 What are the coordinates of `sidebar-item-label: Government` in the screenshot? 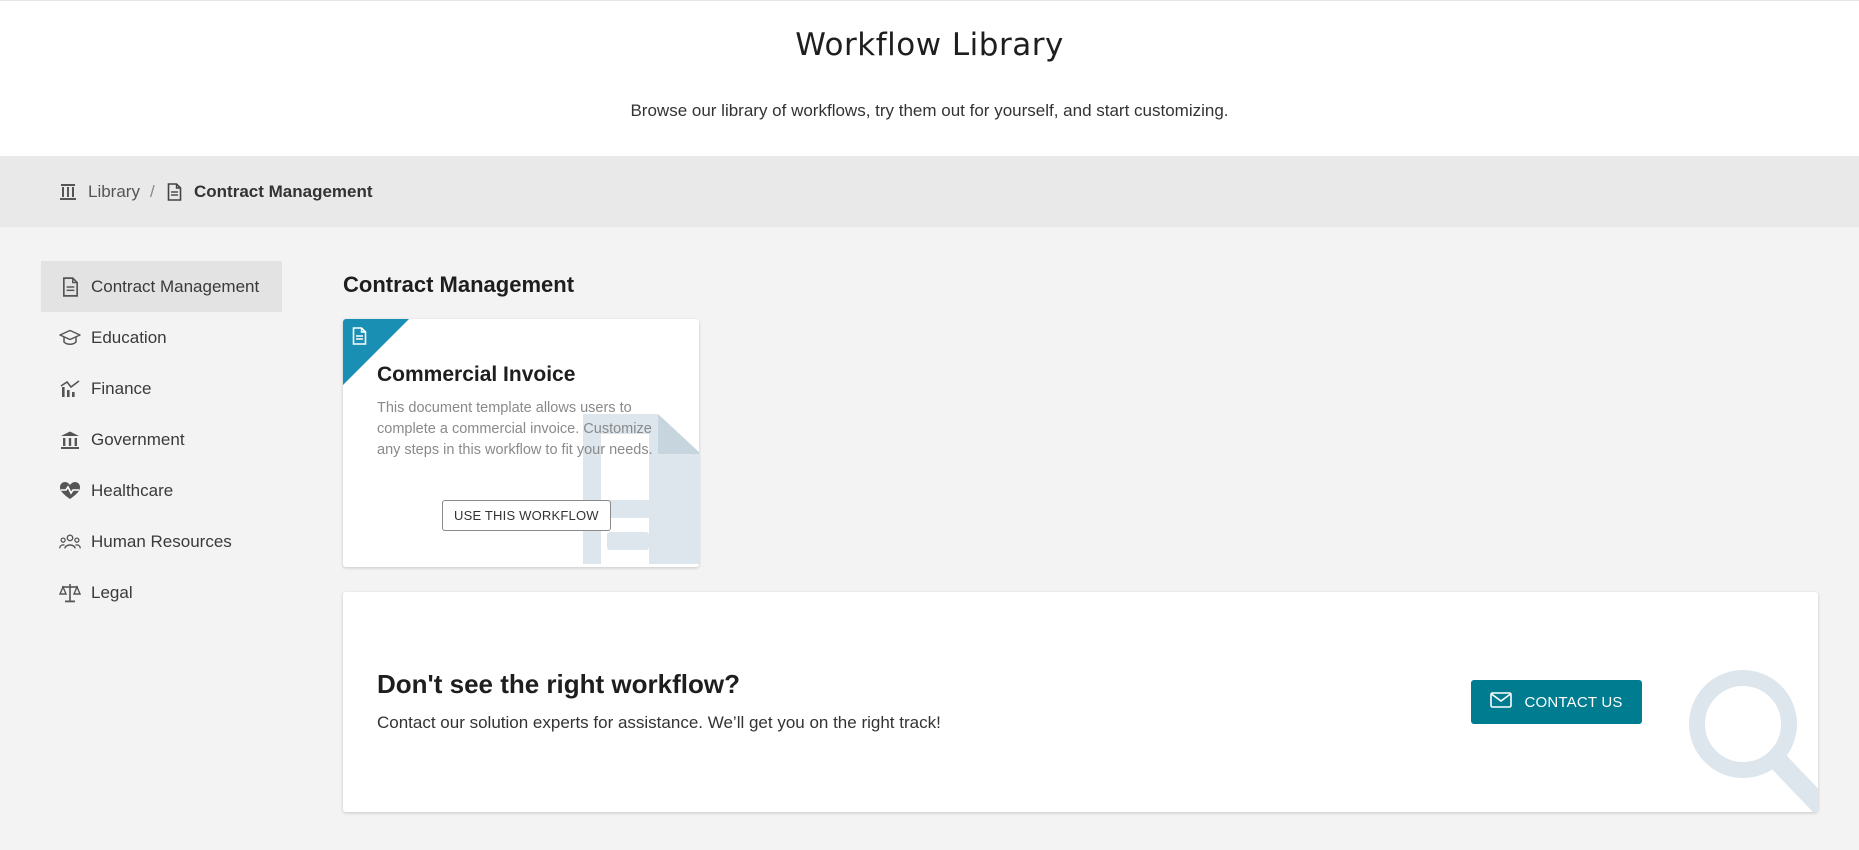 It's located at (138, 439).